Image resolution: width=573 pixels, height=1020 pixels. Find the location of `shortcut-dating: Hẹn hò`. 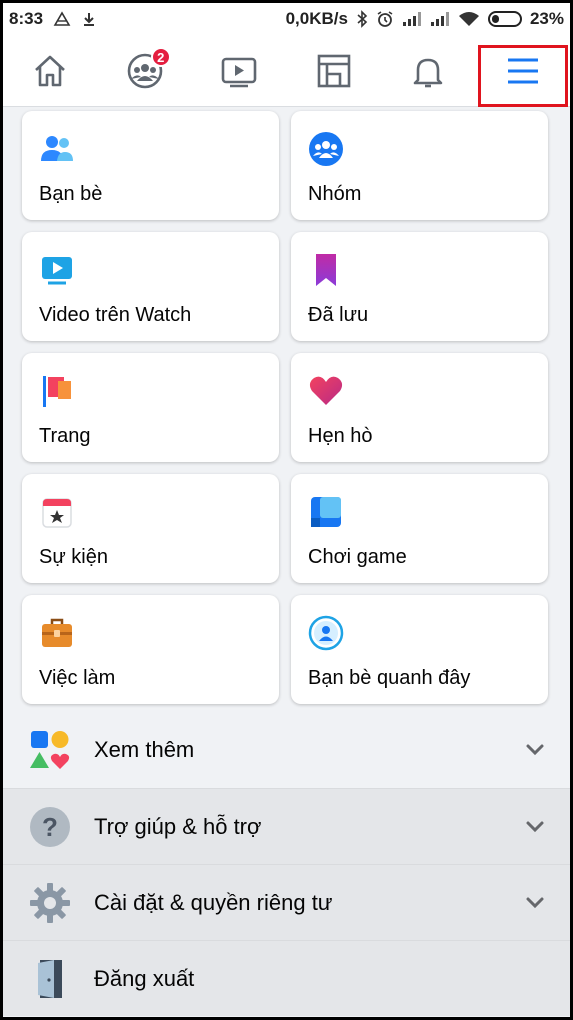

shortcut-dating: Hẹn hò is located at coordinates (419, 407).